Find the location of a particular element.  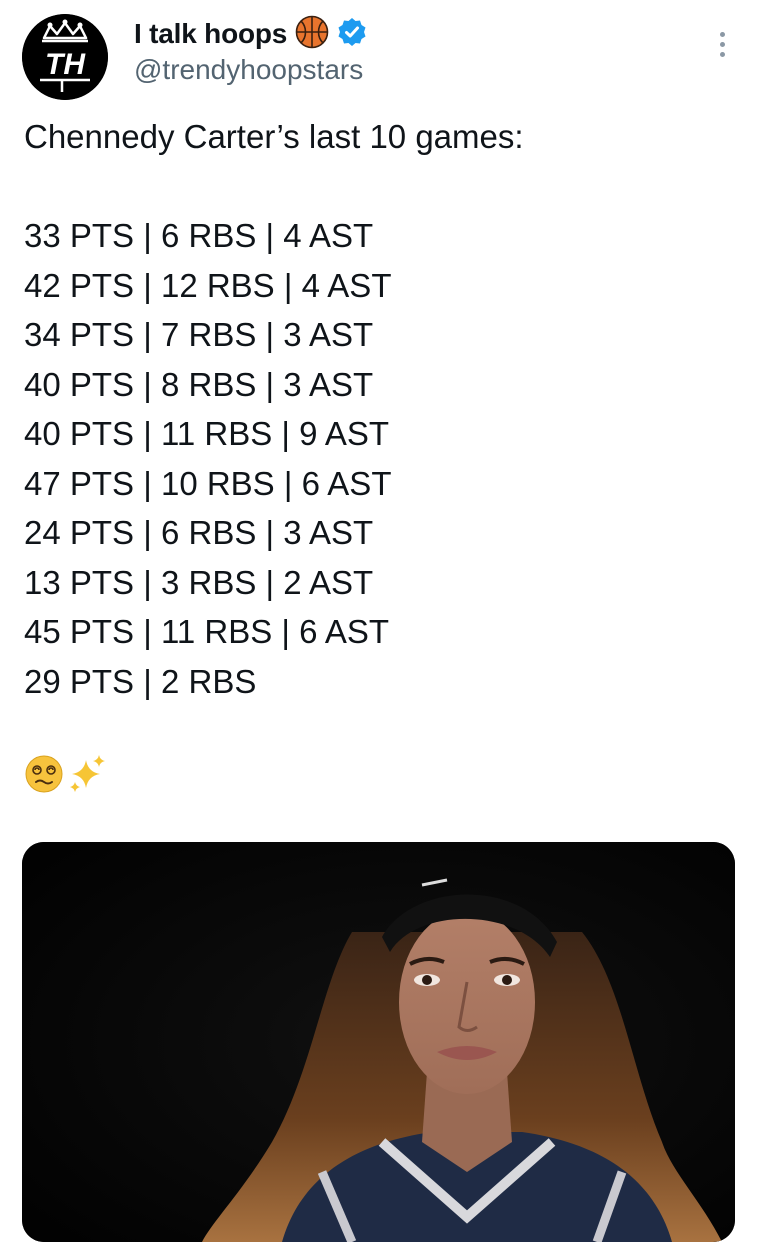

dizzy-face-icon is located at coordinates (44, 776).